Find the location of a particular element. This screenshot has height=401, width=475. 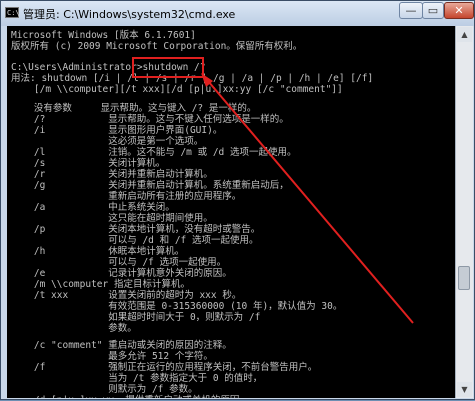

cmd-app-icon: C:\ is located at coordinates (12, 12).